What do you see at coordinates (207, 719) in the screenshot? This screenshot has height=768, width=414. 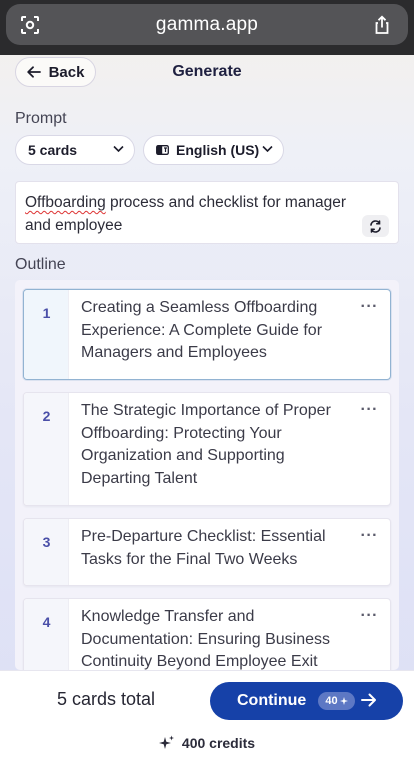 I see `footer-bar: 5 cards total Continue 40 400 credits` at bounding box center [207, 719].